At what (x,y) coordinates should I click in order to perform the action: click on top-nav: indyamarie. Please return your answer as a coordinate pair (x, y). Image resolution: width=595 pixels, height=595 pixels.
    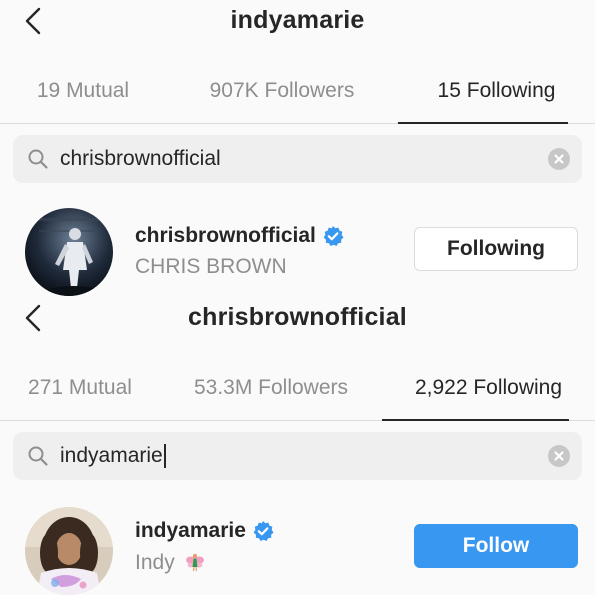
    Looking at the image, I should click on (297, 29).